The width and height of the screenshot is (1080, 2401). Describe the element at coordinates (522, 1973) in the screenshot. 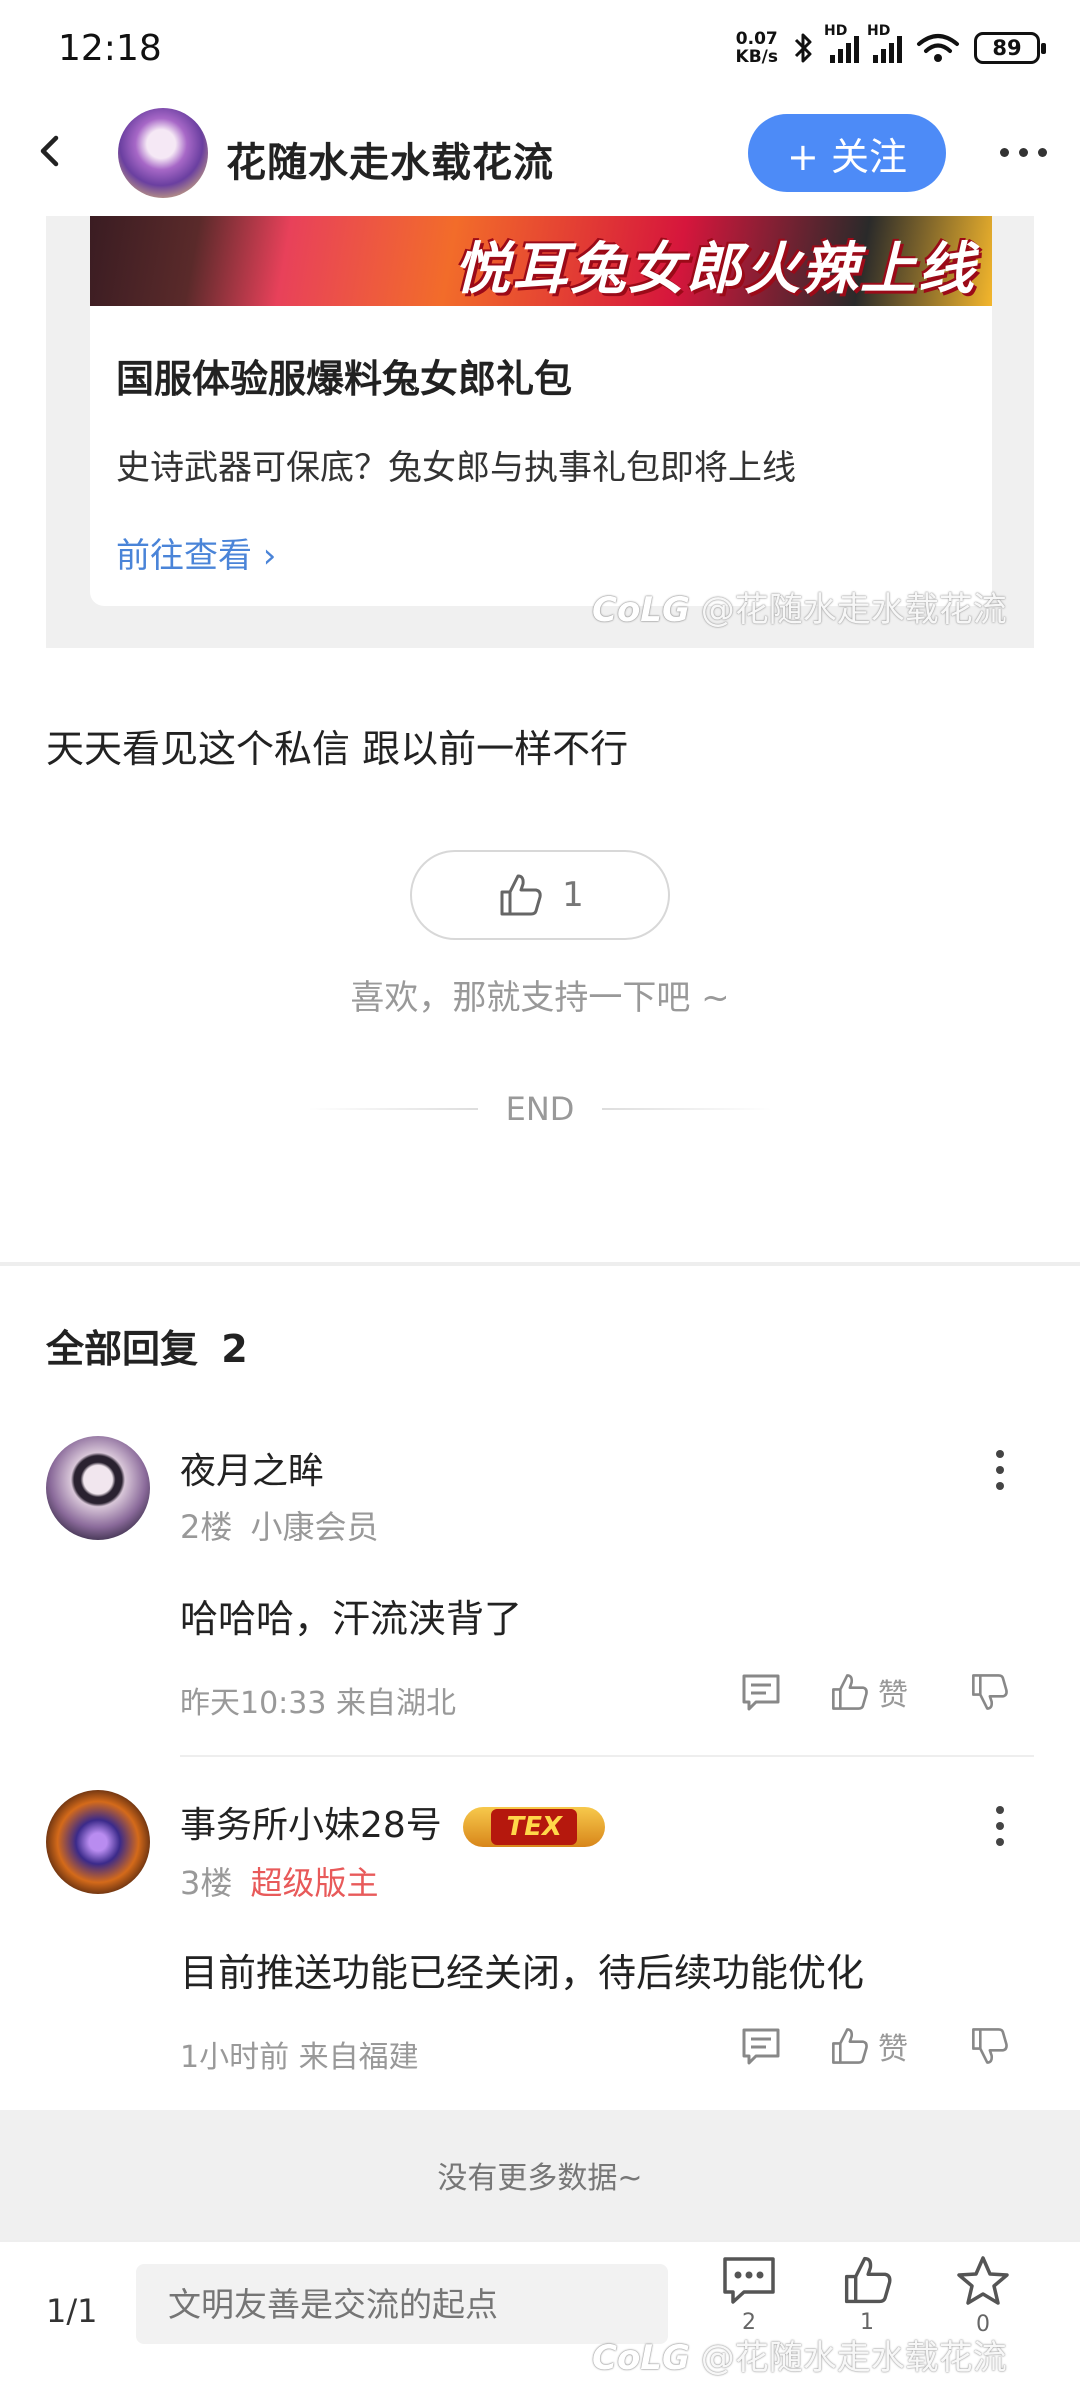

I see `reply-text: 目前推送功能已经关闭，待后续功能优化` at that location.